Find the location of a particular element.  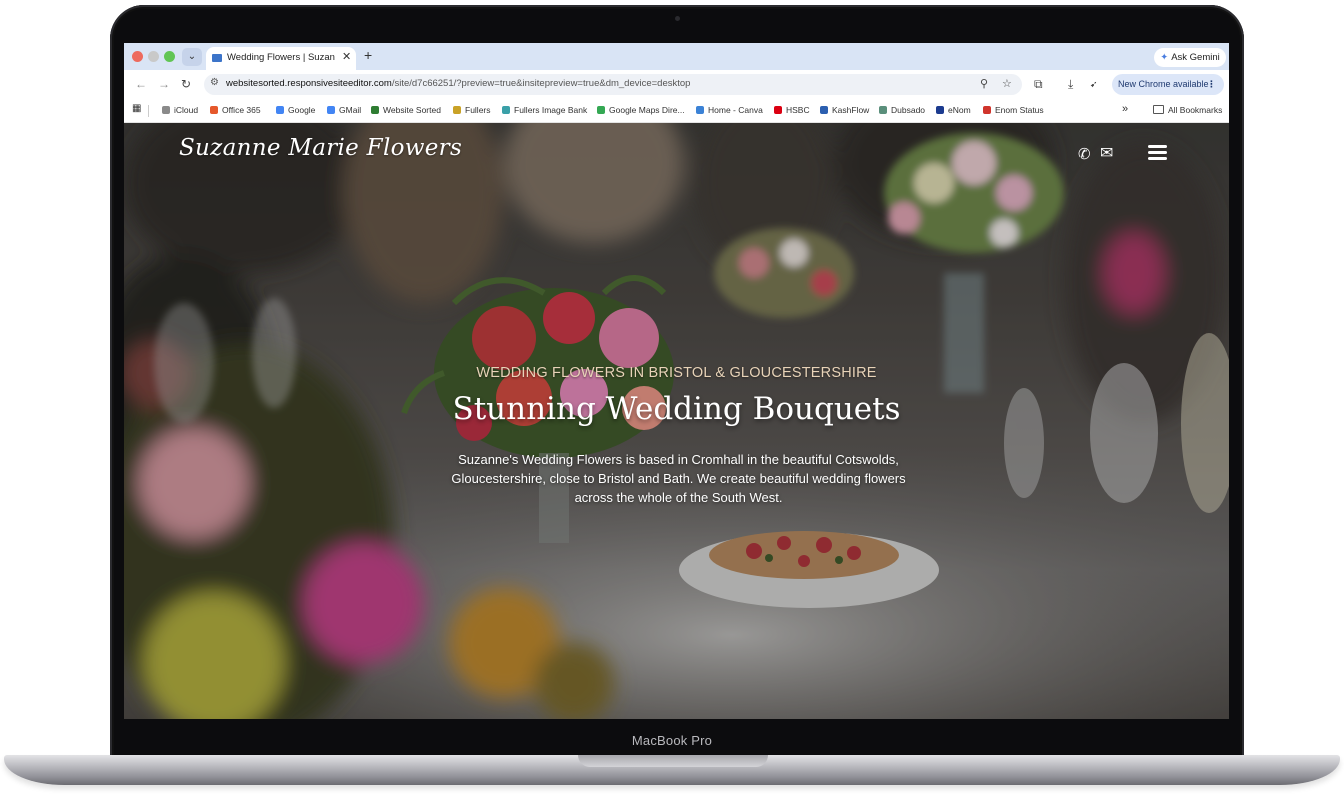

bookmark-label: Google is located at coordinates (302, 110).